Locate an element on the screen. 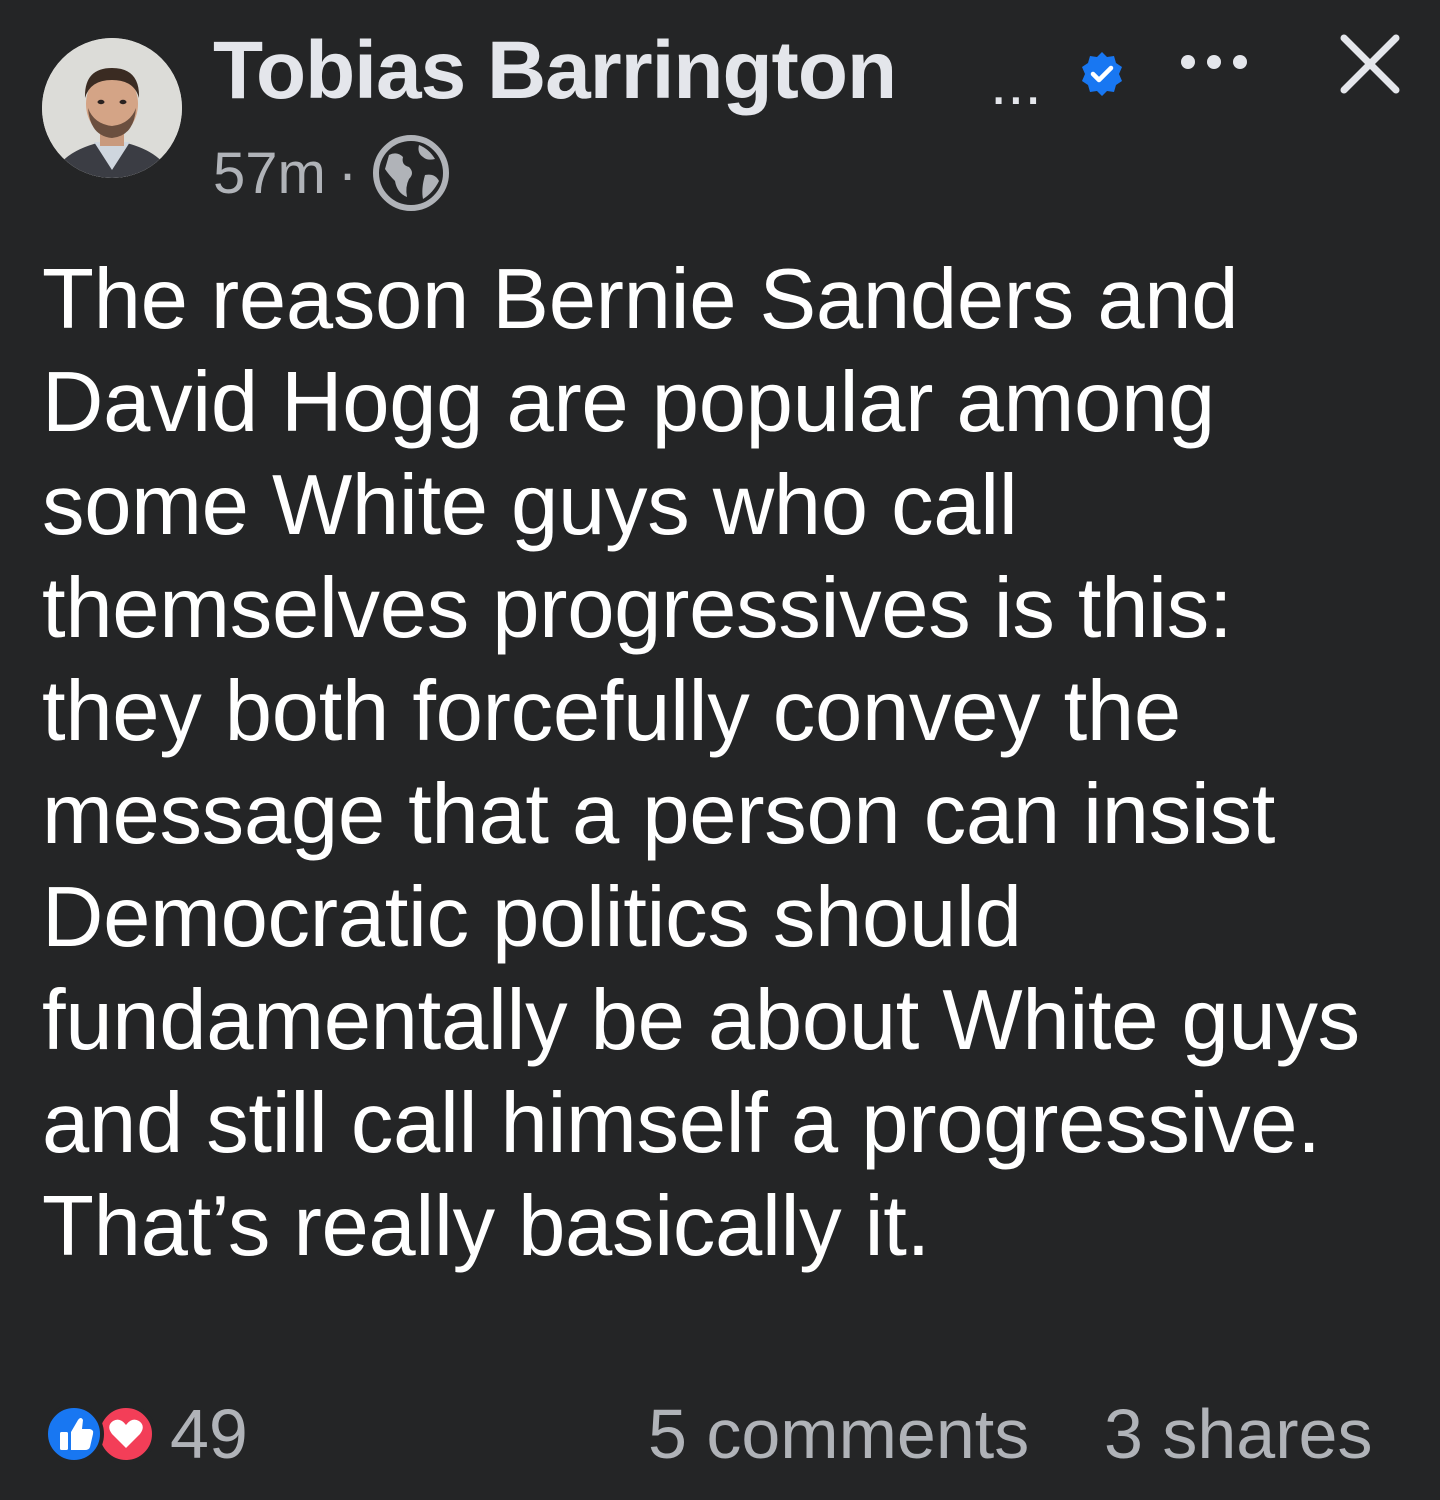 This screenshot has height=1500, width=1440. post-timestamp: 57m is located at coordinates (269, 173).